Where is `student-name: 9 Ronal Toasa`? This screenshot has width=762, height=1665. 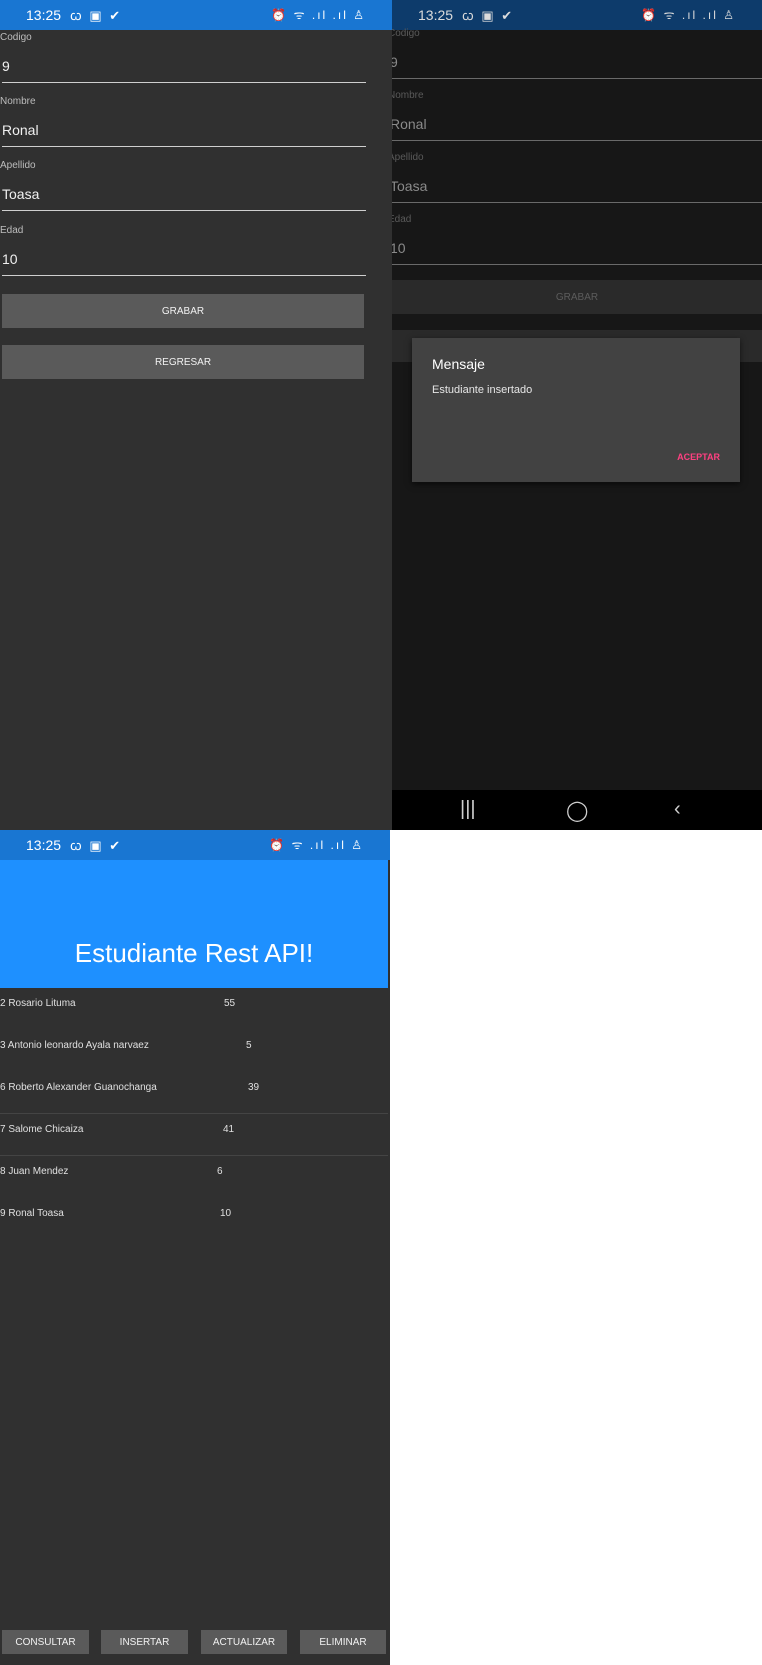 student-name: 9 Ronal Toasa is located at coordinates (32, 1213).